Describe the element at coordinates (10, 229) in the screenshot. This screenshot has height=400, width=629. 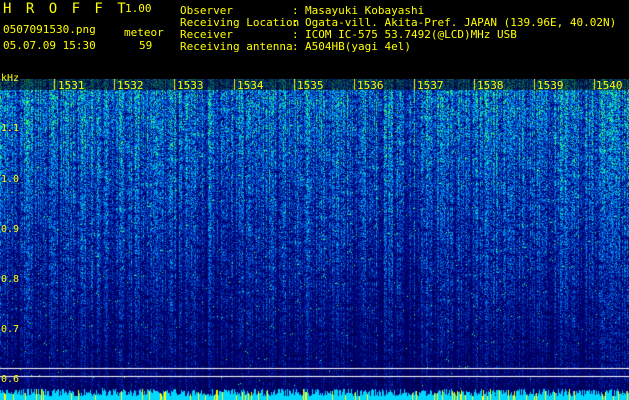
I see `freq-label: 0.9` at that location.